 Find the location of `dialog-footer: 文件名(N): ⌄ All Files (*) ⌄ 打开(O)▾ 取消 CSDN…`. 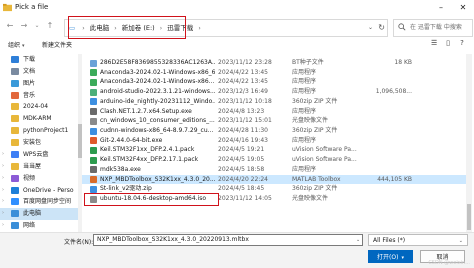

dialog-footer: 文件名(N): ⌄ All Files (*) ⌄ 打开(O)▾ 取消 CSDN… is located at coordinates (237, 250).